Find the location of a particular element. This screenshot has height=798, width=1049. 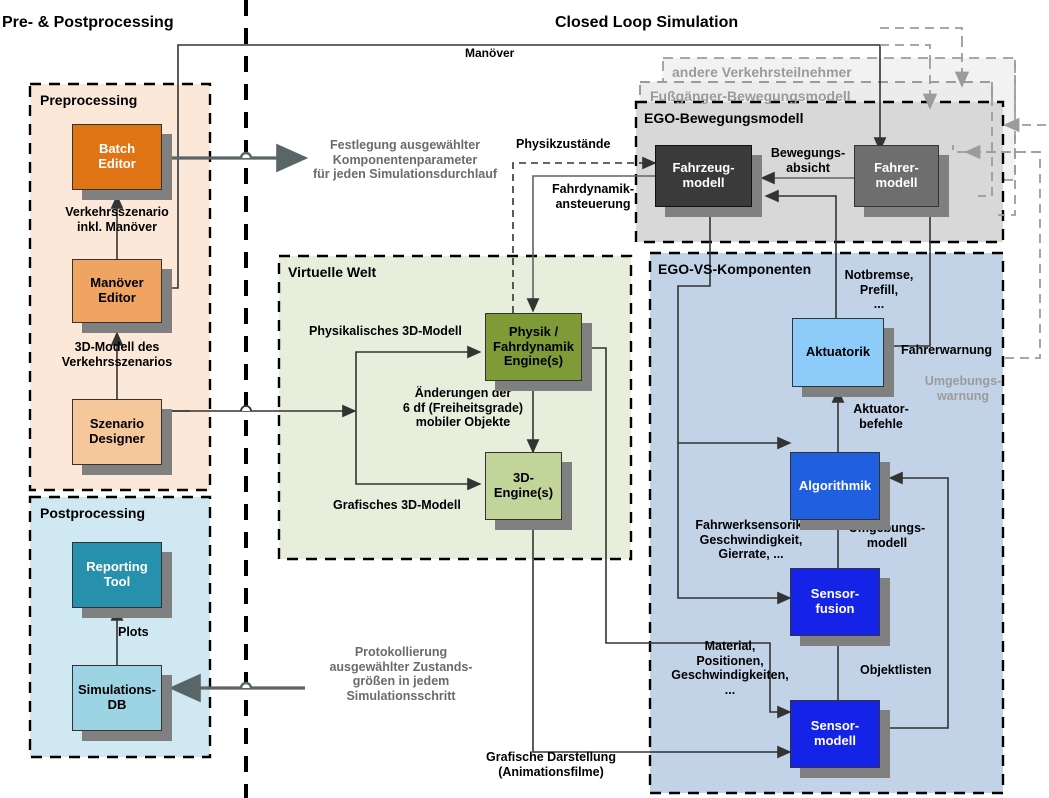

label-fahrdynamikansteuerung: Fahrdynamik- ansteuerung is located at coordinates (593, 196).